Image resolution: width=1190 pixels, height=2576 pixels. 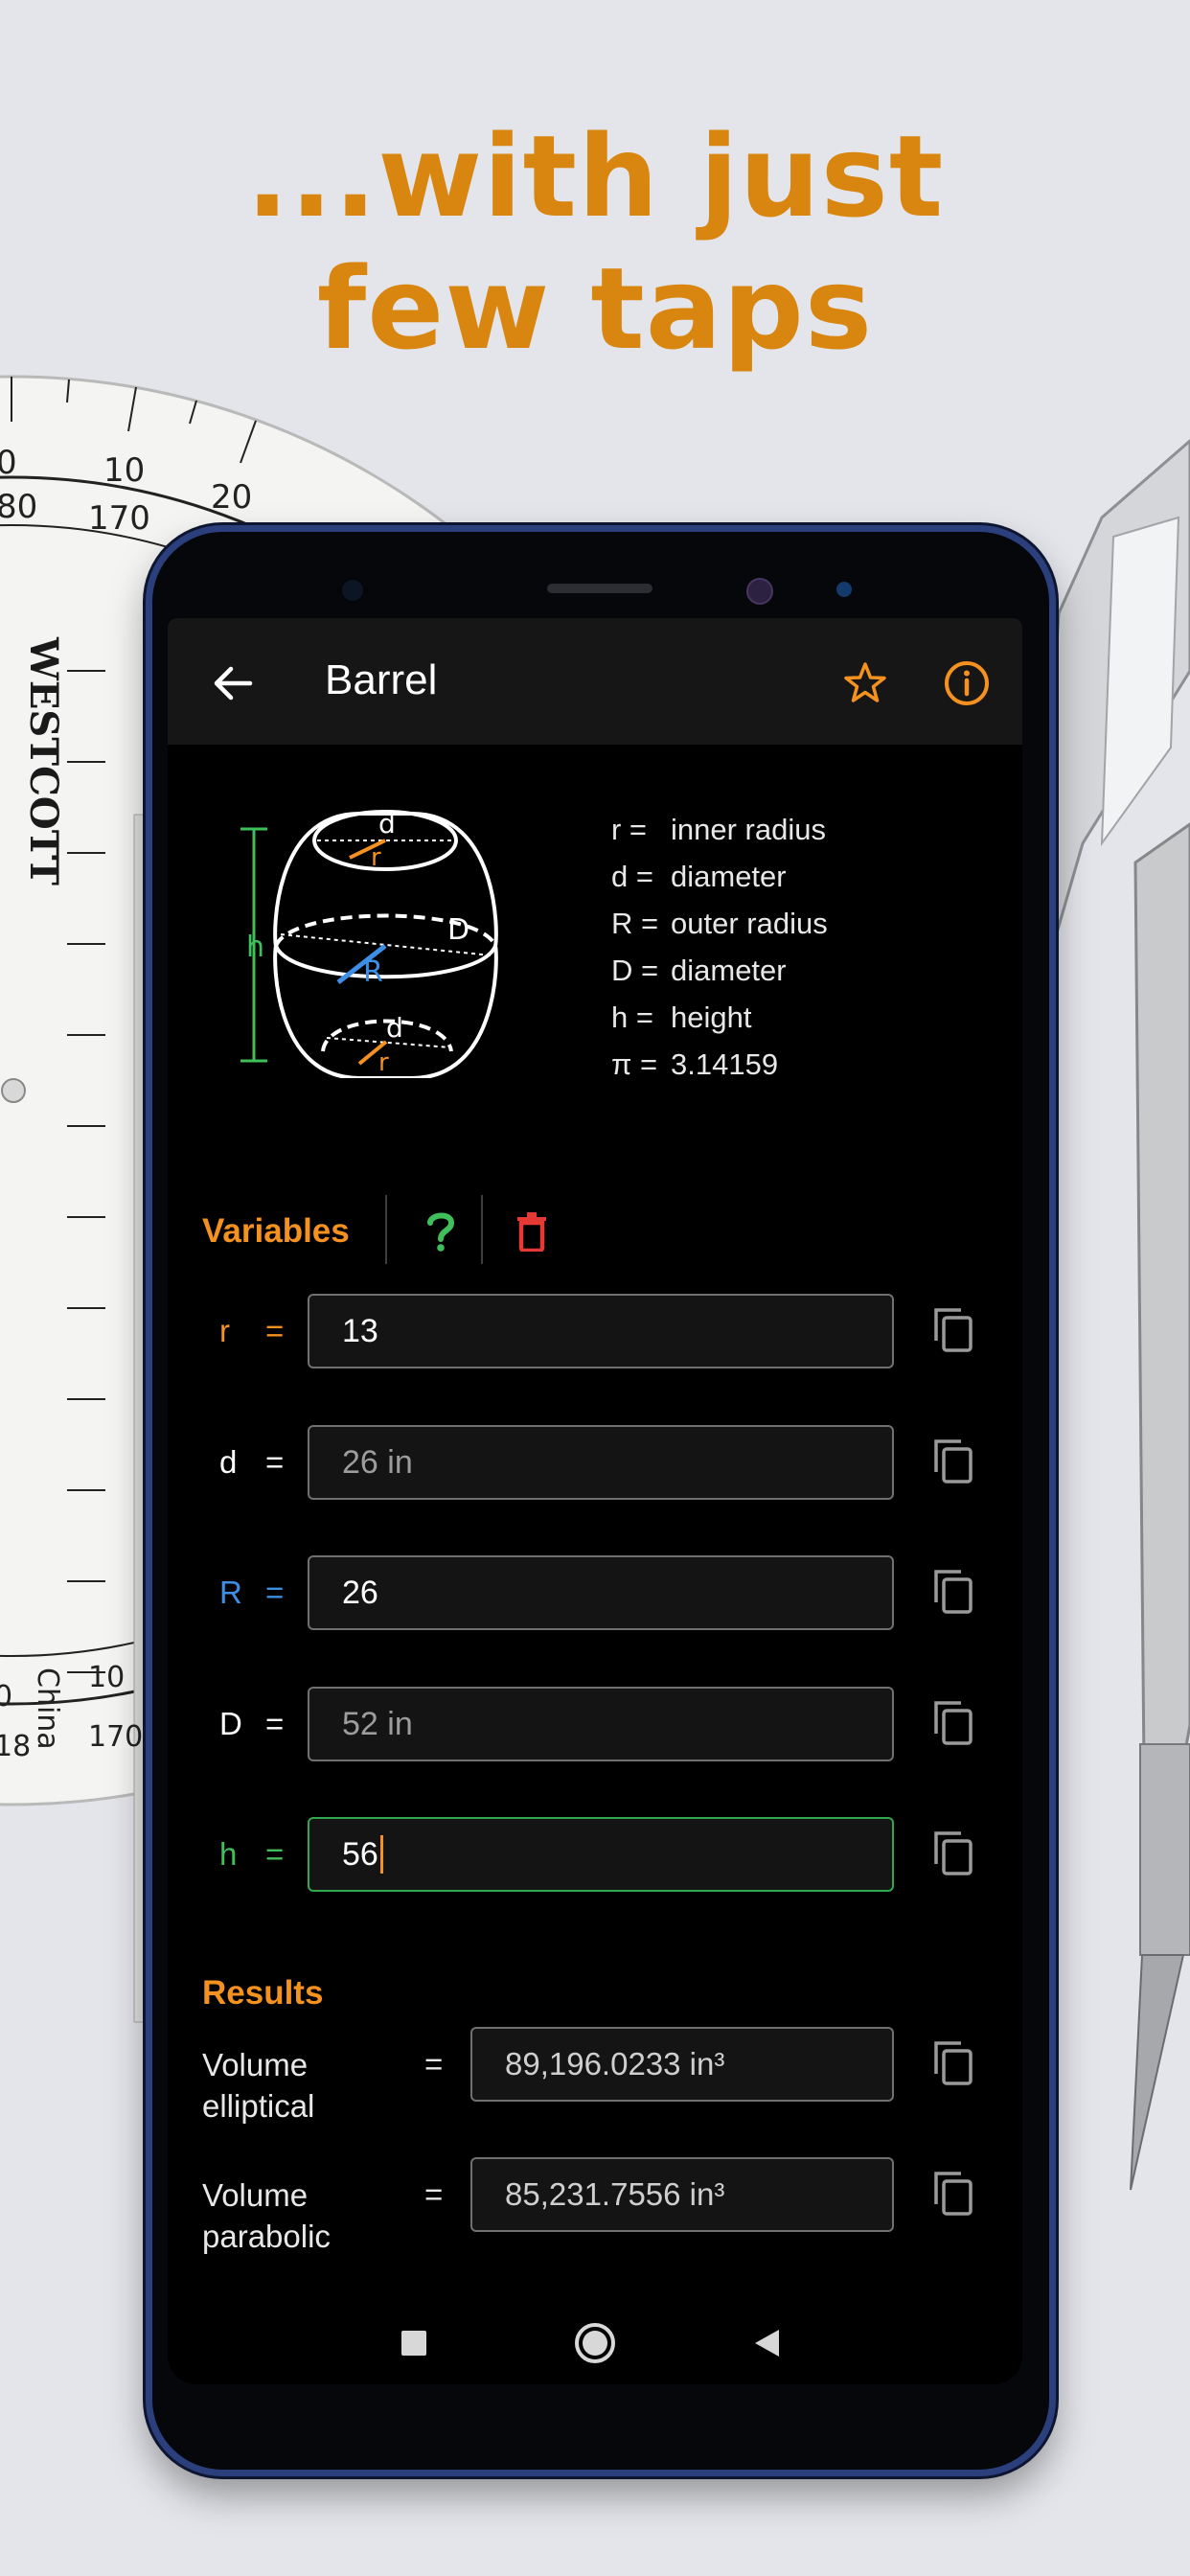 What do you see at coordinates (595, 681) in the screenshot?
I see `app-bar: Barrel` at bounding box center [595, 681].